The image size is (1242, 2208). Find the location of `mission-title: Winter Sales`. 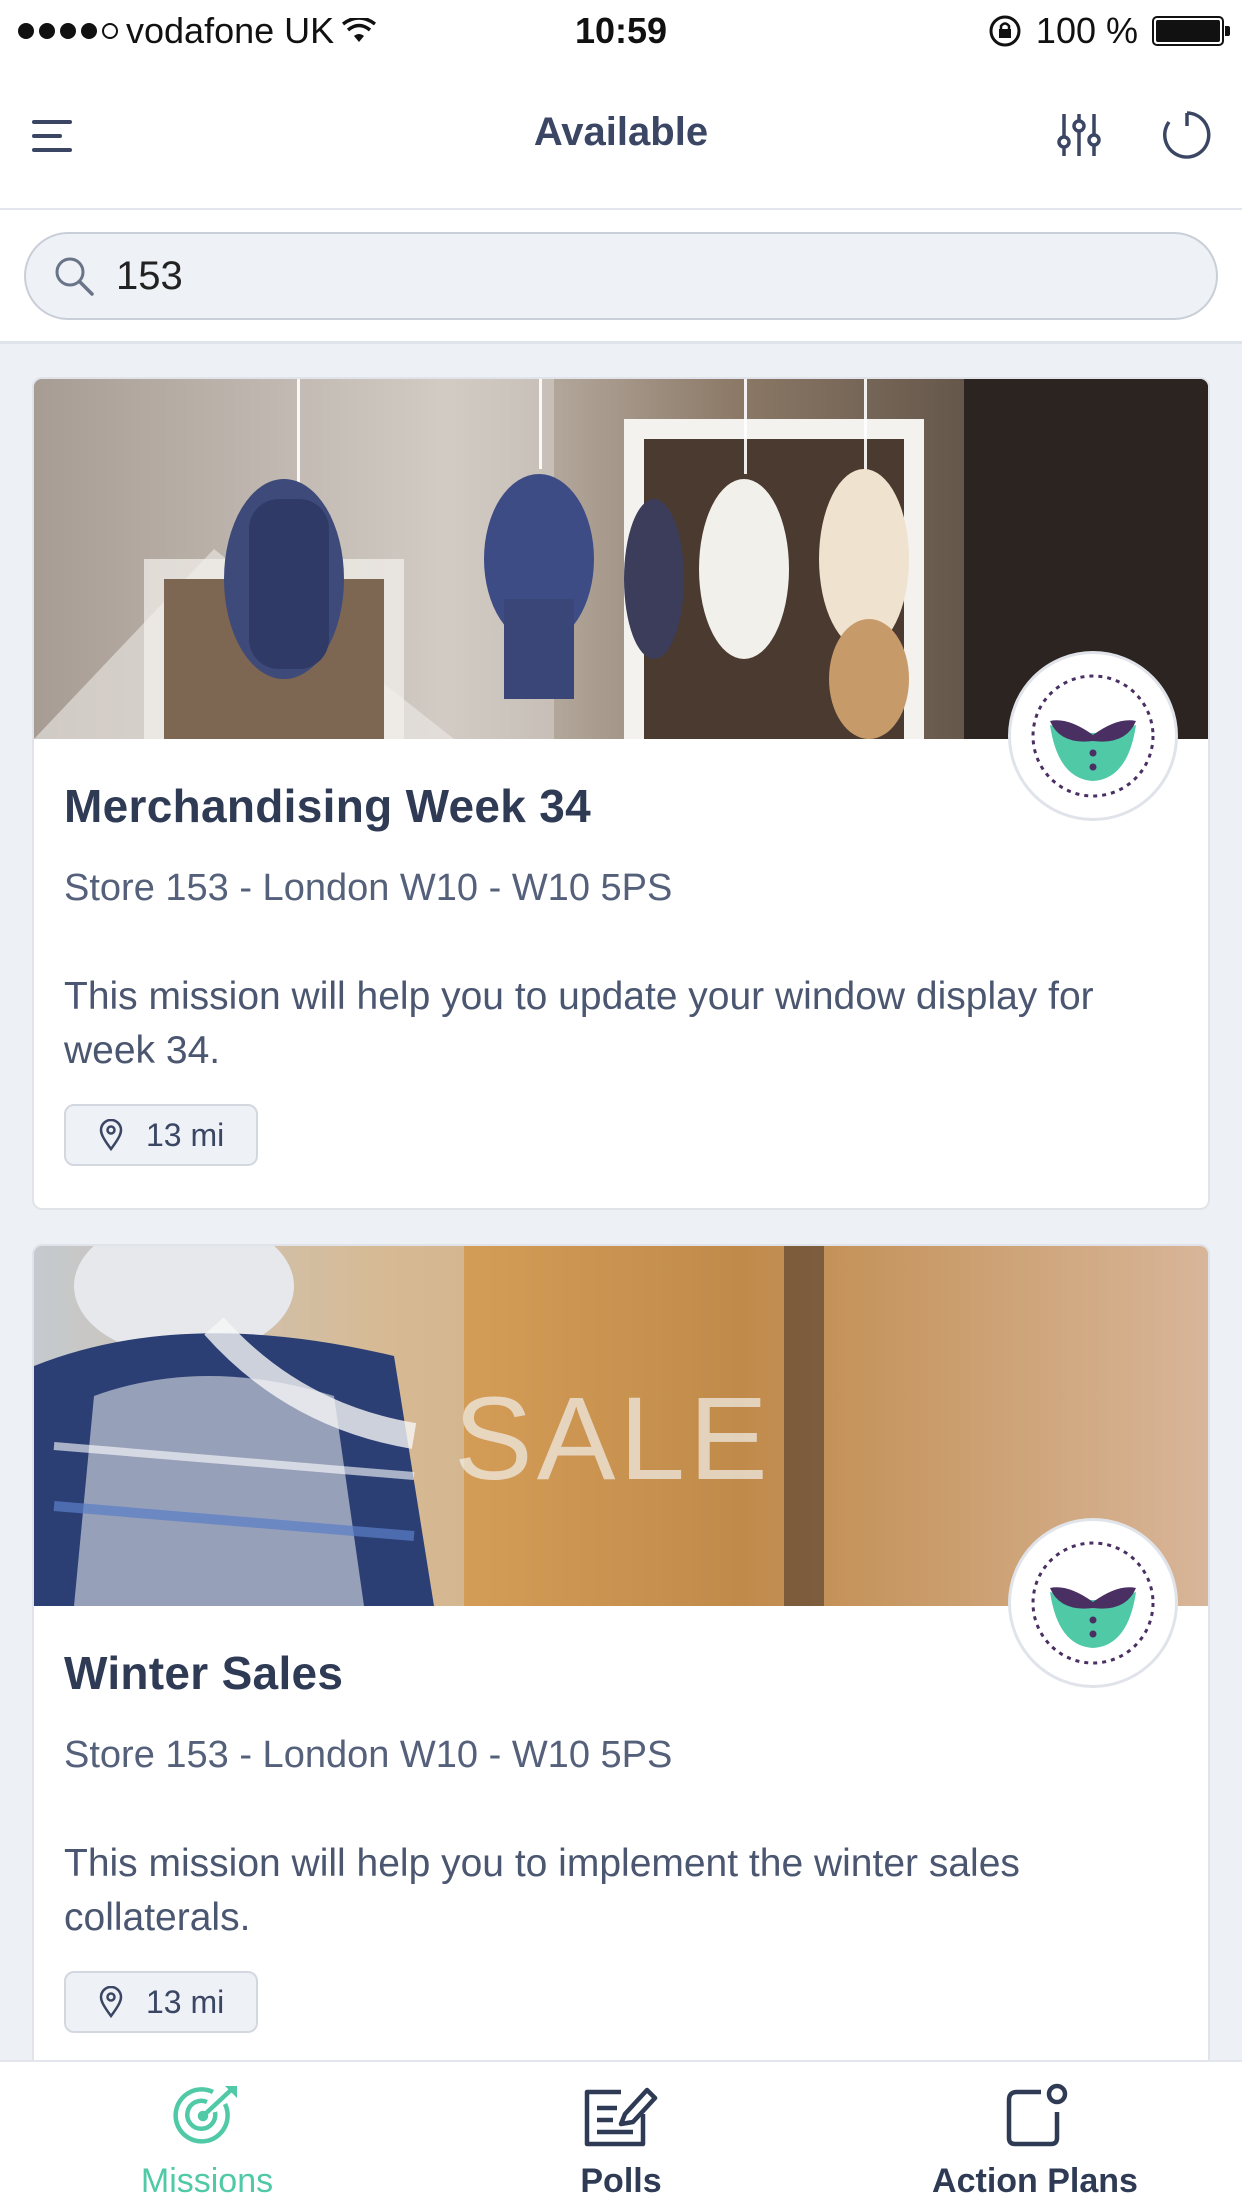

mission-title: Winter Sales is located at coordinates (204, 1673).